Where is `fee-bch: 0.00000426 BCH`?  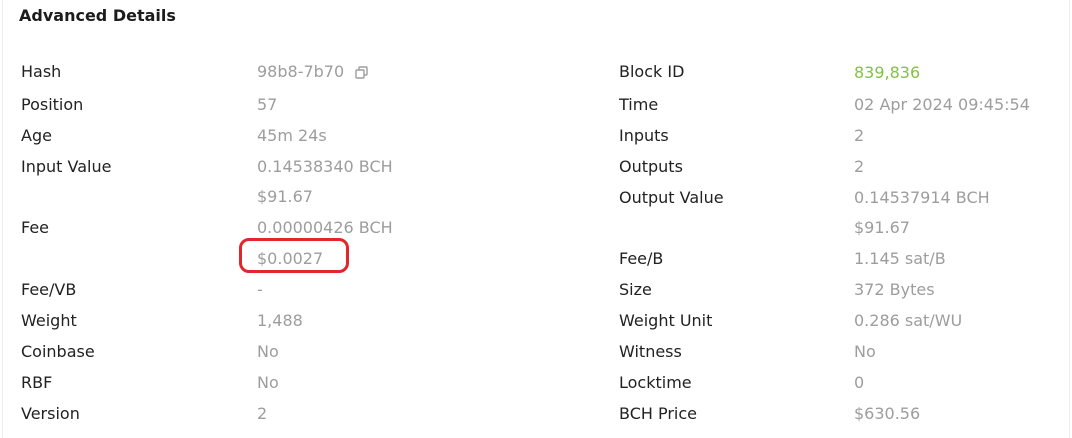
fee-bch: 0.00000426 BCH is located at coordinates (325, 227).